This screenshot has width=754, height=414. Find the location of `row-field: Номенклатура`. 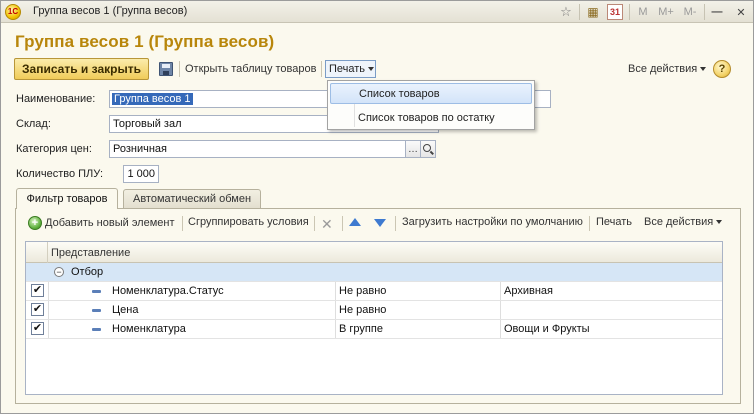

row-field: Номенклатура is located at coordinates (149, 329).